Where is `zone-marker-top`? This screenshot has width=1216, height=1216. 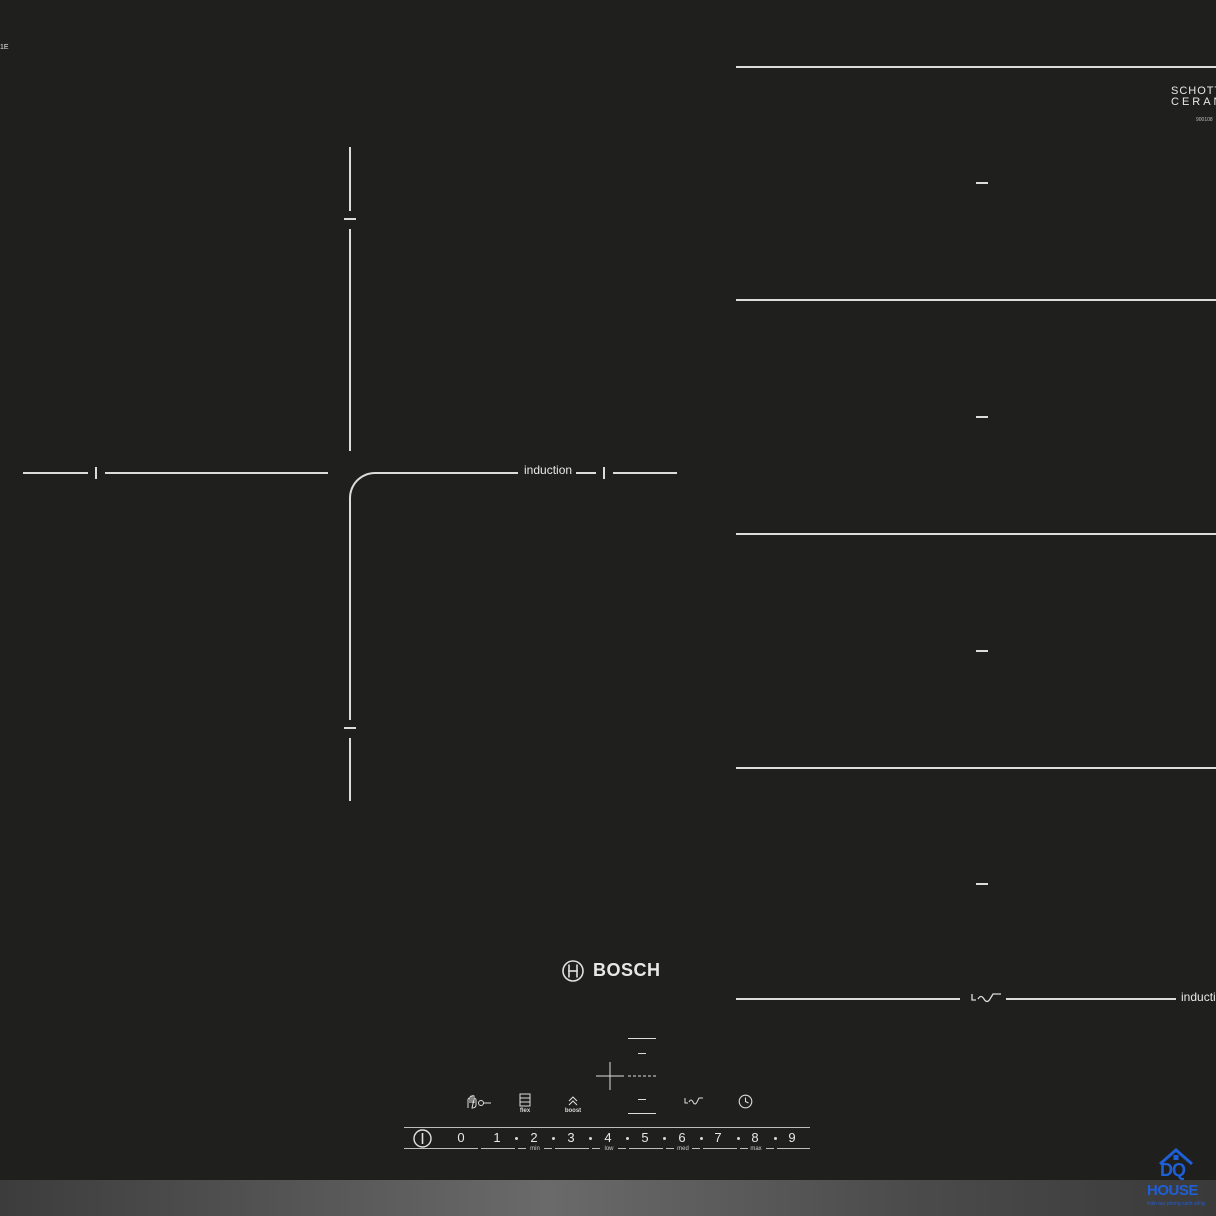 zone-marker-top is located at coordinates (350, 219).